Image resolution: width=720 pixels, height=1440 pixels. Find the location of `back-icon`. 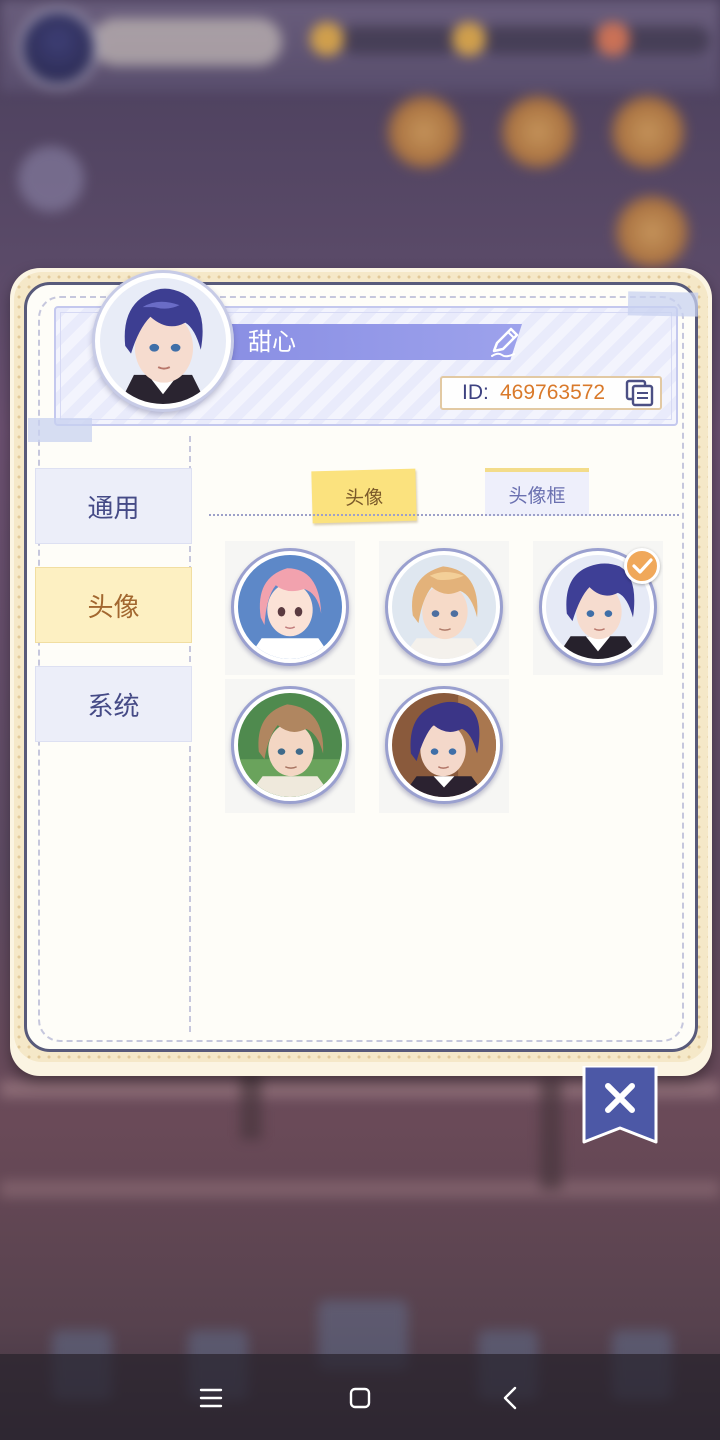

back-icon is located at coordinates (511, 1398).